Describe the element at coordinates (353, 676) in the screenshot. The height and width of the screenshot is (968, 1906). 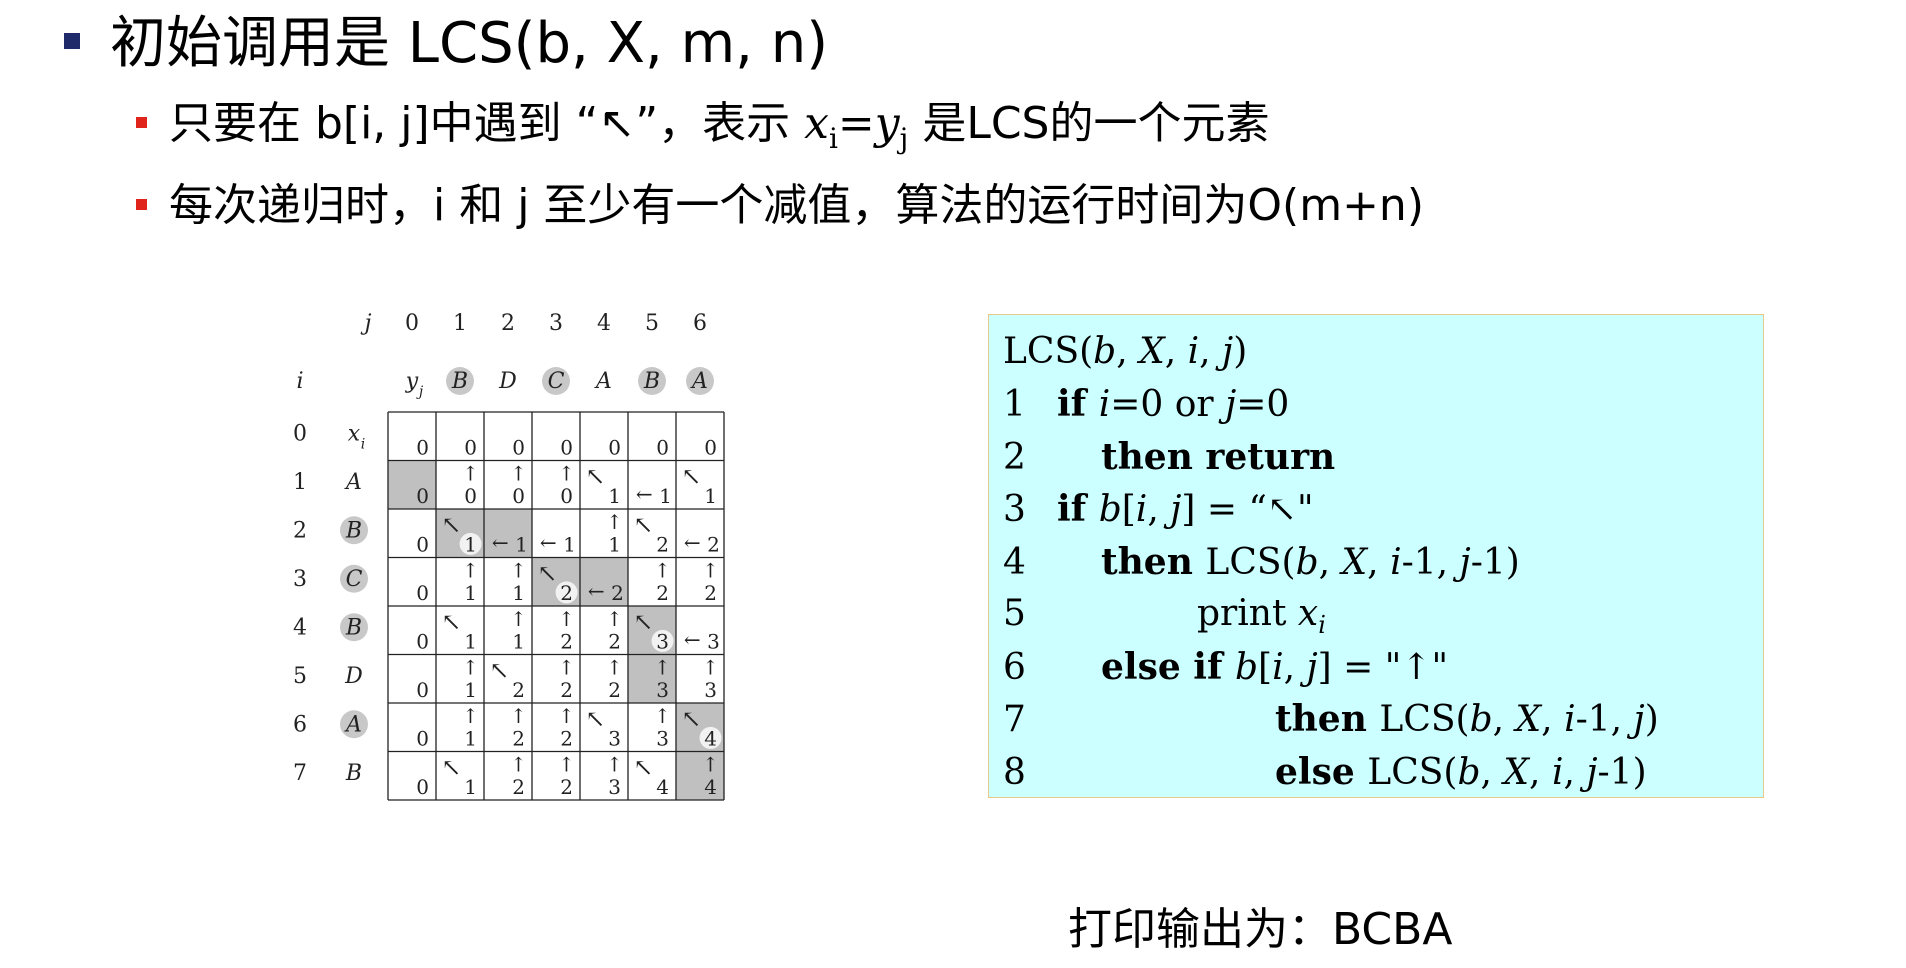
I see `x-letter: D` at that location.